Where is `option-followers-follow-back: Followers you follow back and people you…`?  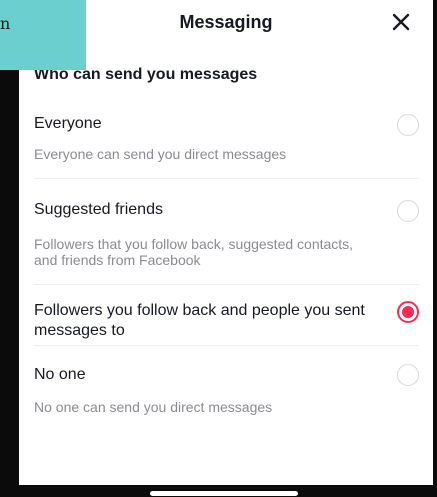 option-followers-follow-back: Followers you follow back and people you… is located at coordinates (226, 321).